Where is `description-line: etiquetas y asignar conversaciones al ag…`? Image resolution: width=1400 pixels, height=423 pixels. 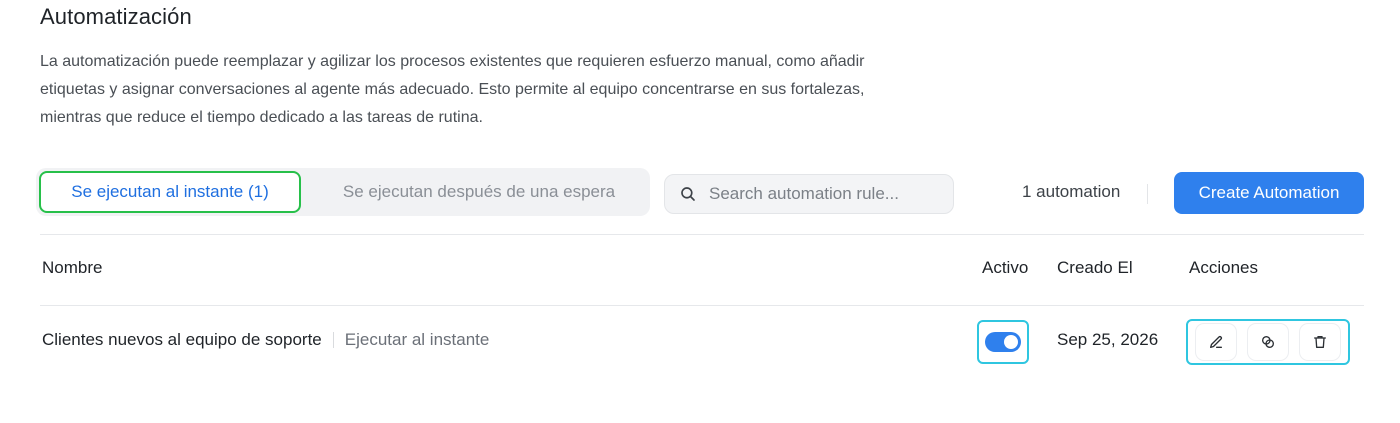
description-line: etiquetas y asignar conversaciones al ag… is located at coordinates (452, 89).